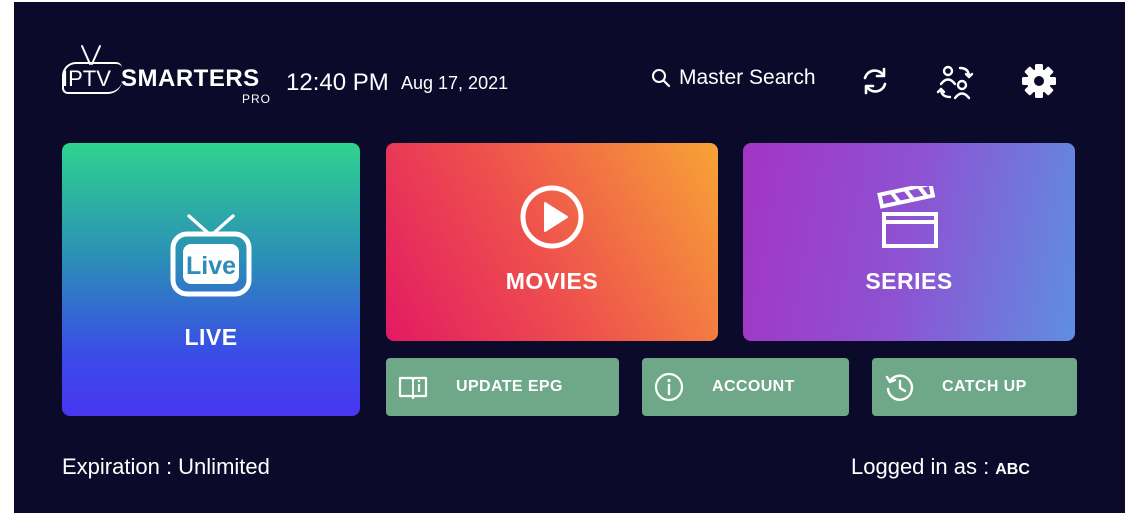  Describe the element at coordinates (661, 78) in the screenshot. I see `search-icon` at that location.